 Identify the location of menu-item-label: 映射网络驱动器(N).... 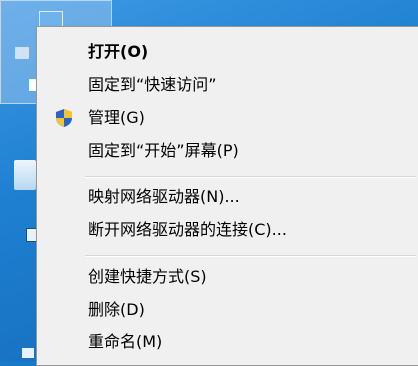
(164, 196).